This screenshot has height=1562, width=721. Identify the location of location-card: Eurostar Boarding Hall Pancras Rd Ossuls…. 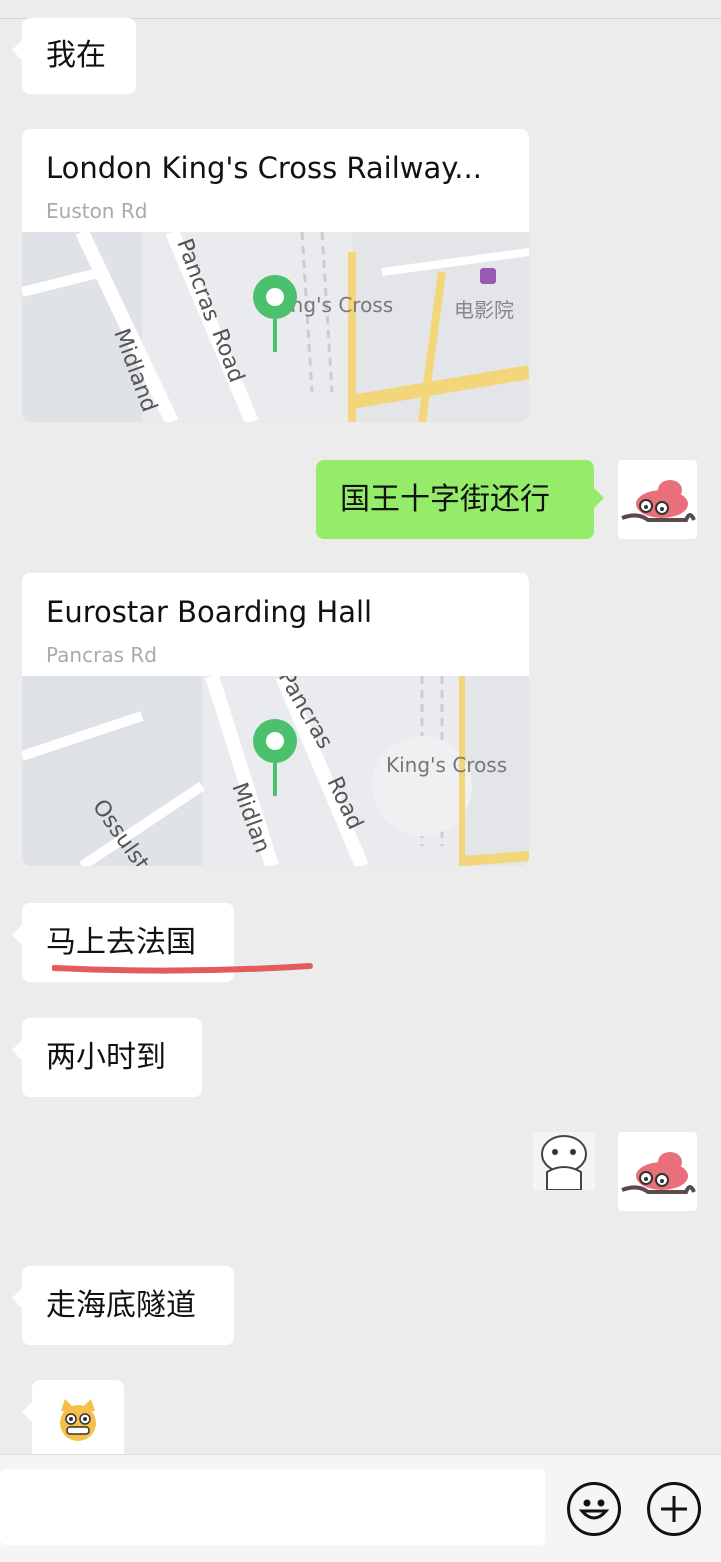
(275, 719).